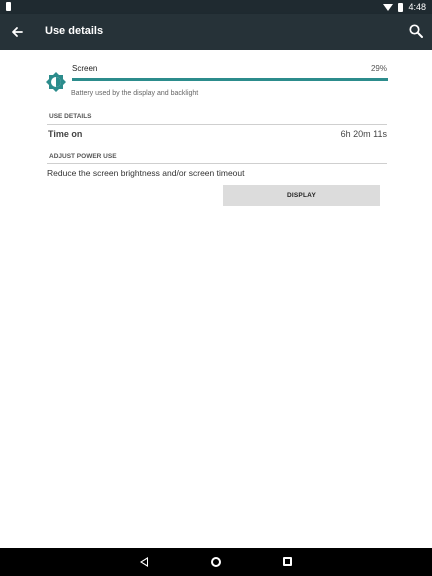 This screenshot has height=576, width=432. What do you see at coordinates (388, 7) in the screenshot?
I see `wifi-icon` at bounding box center [388, 7].